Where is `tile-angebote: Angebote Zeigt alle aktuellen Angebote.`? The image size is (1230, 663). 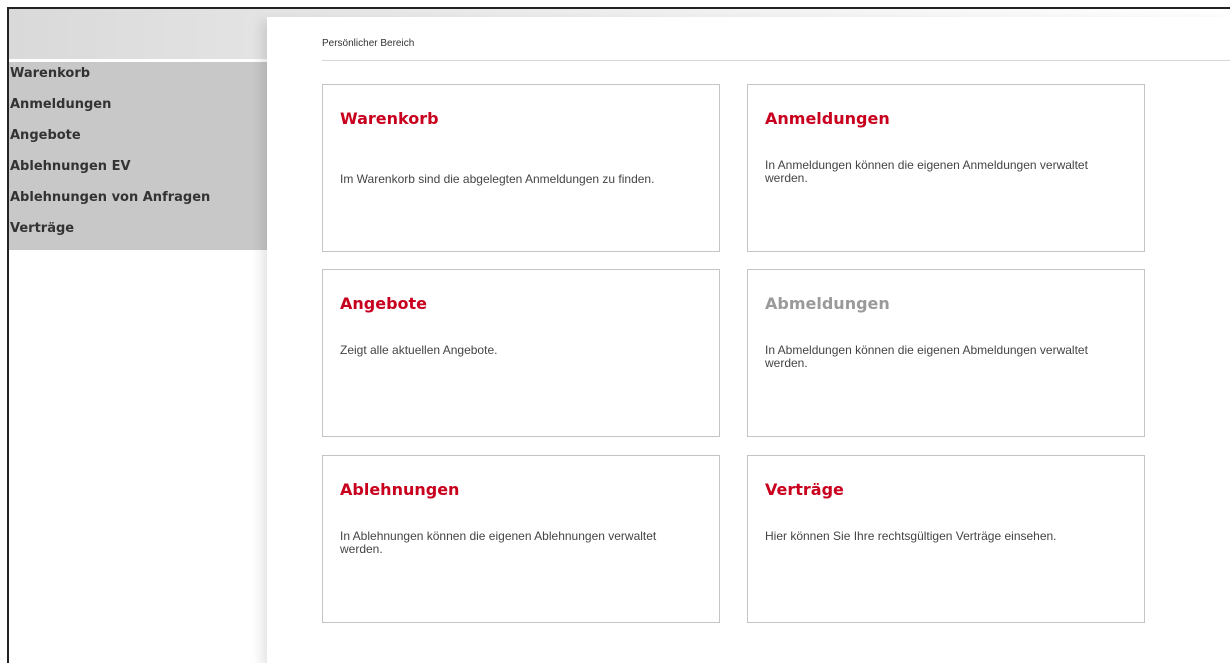 tile-angebote: Angebote Zeigt alle aktuellen Angebote. is located at coordinates (521, 353).